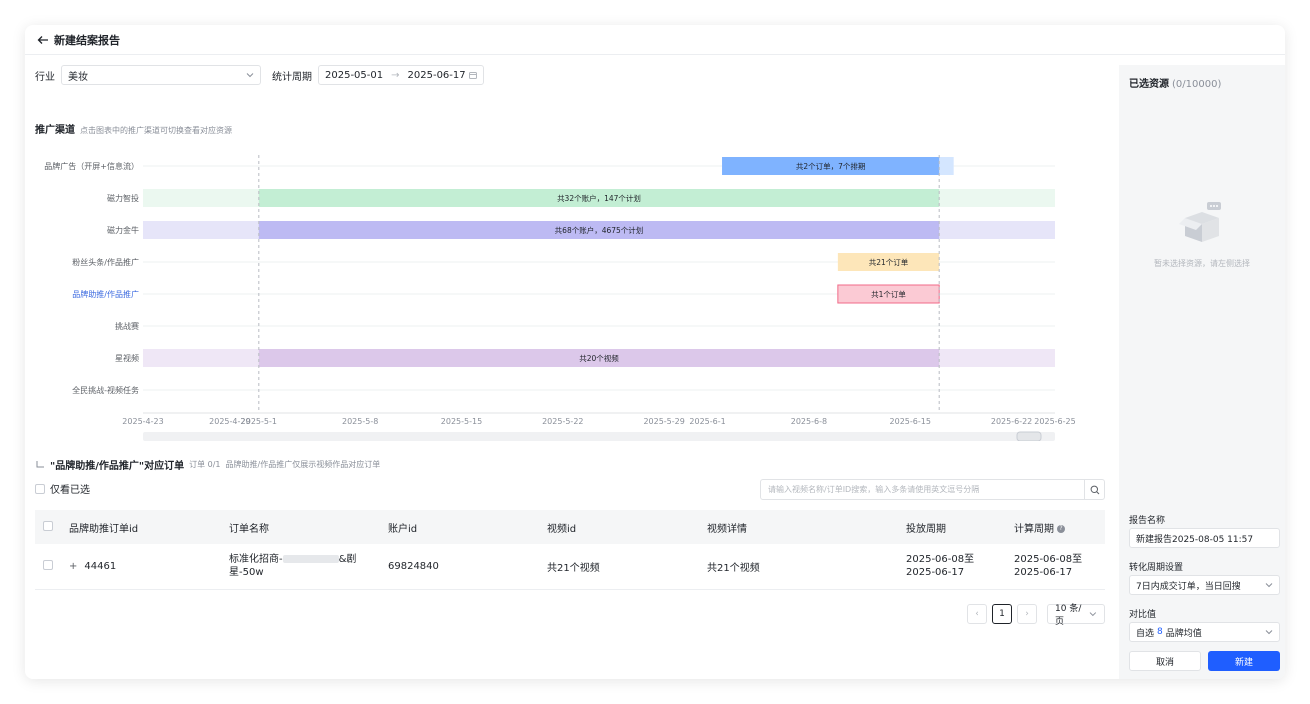  What do you see at coordinates (1068, 615) in the screenshot?
I see `page-size-value: 10 条/页` at bounding box center [1068, 615].